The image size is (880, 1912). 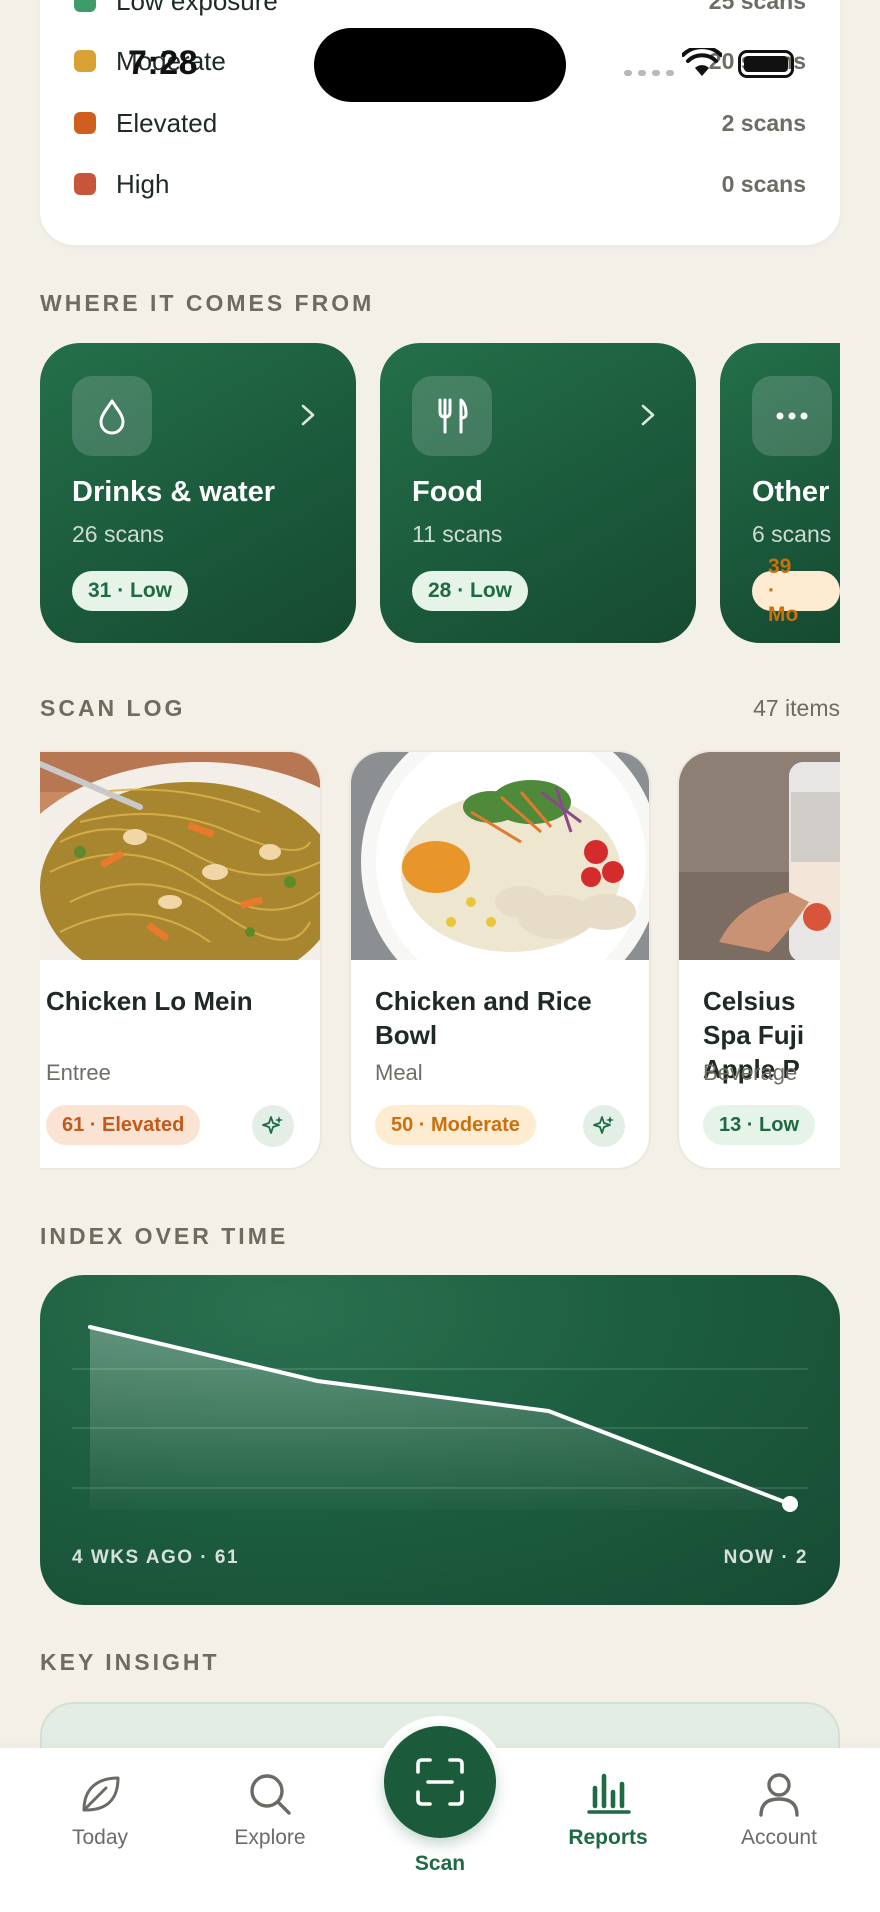 I want to click on scan-frame-icon, so click(x=440, y=1782).